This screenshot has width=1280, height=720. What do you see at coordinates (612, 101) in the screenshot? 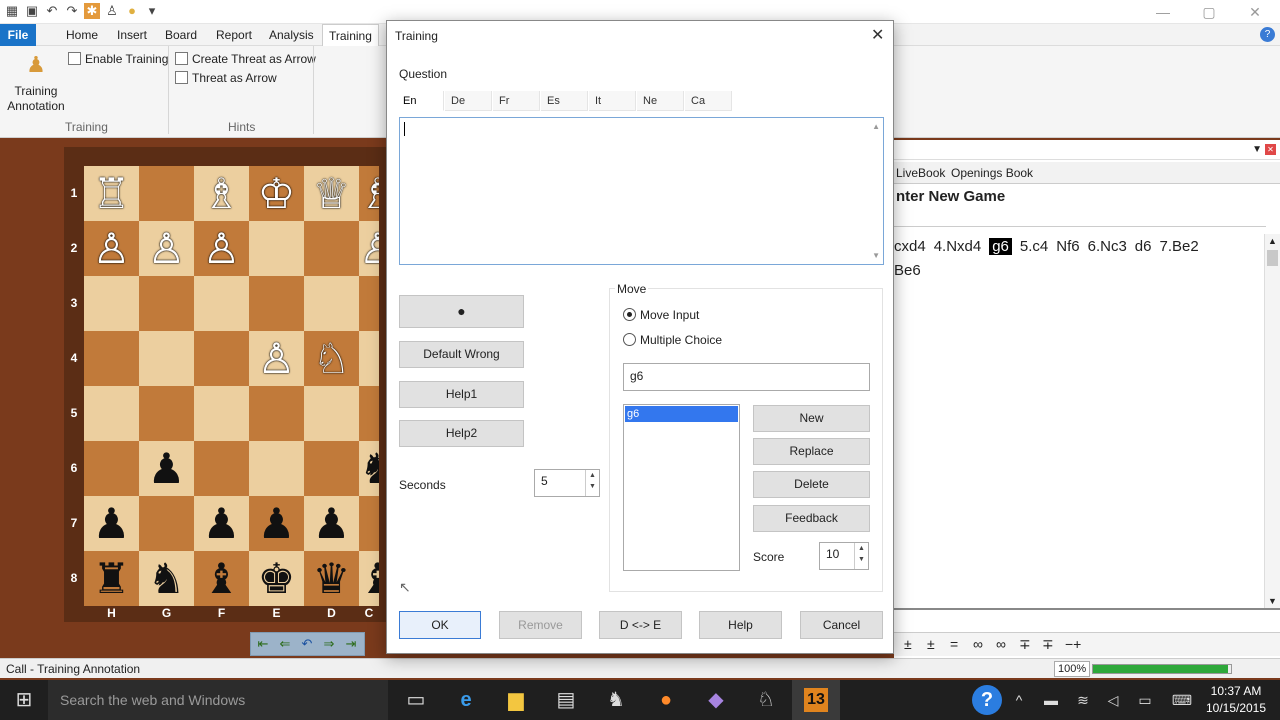
I see `tab-it: It` at bounding box center [612, 101].